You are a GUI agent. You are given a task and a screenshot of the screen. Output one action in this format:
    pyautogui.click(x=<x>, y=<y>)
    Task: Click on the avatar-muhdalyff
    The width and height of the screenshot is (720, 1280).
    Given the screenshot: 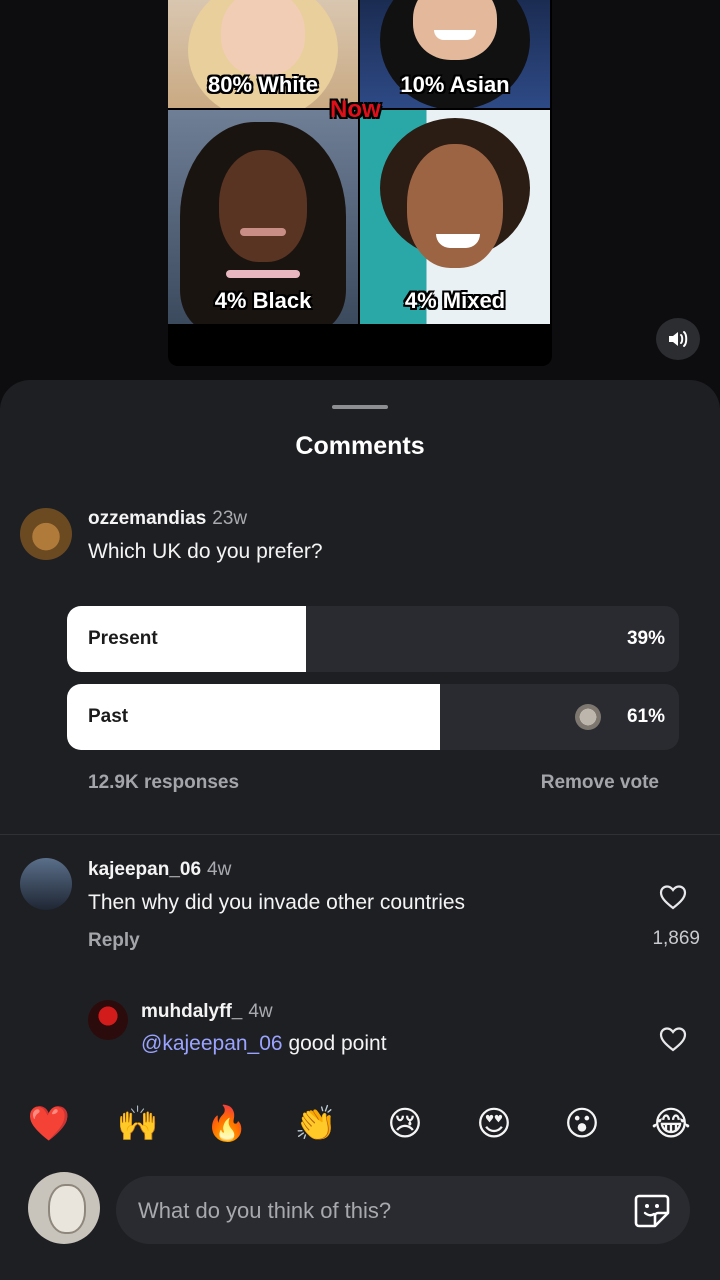 What is the action you would take?
    pyautogui.click(x=108, y=1020)
    